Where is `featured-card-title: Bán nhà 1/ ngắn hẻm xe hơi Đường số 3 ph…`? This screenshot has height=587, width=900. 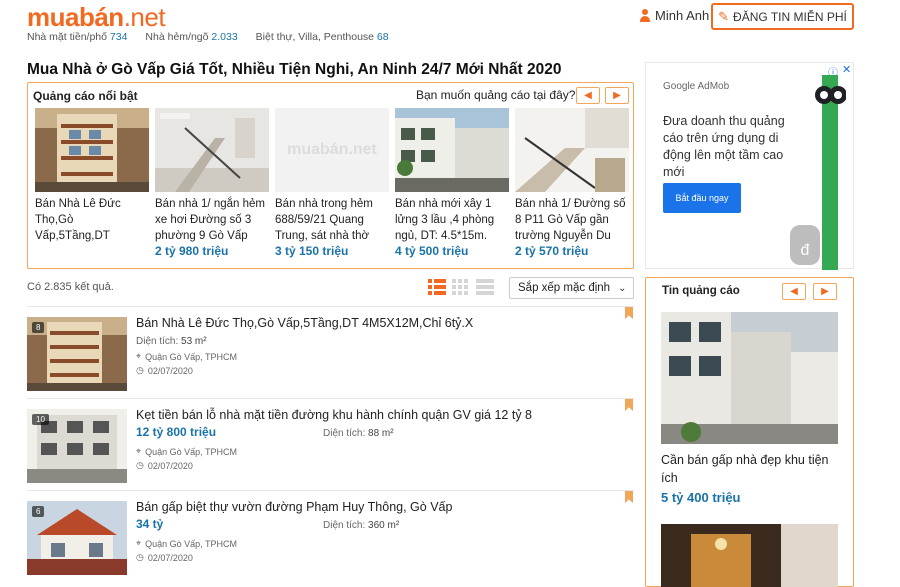 featured-card-title: Bán nhà 1/ ngắn hẻm xe hơi Đường số 3 ph… is located at coordinates (210, 220).